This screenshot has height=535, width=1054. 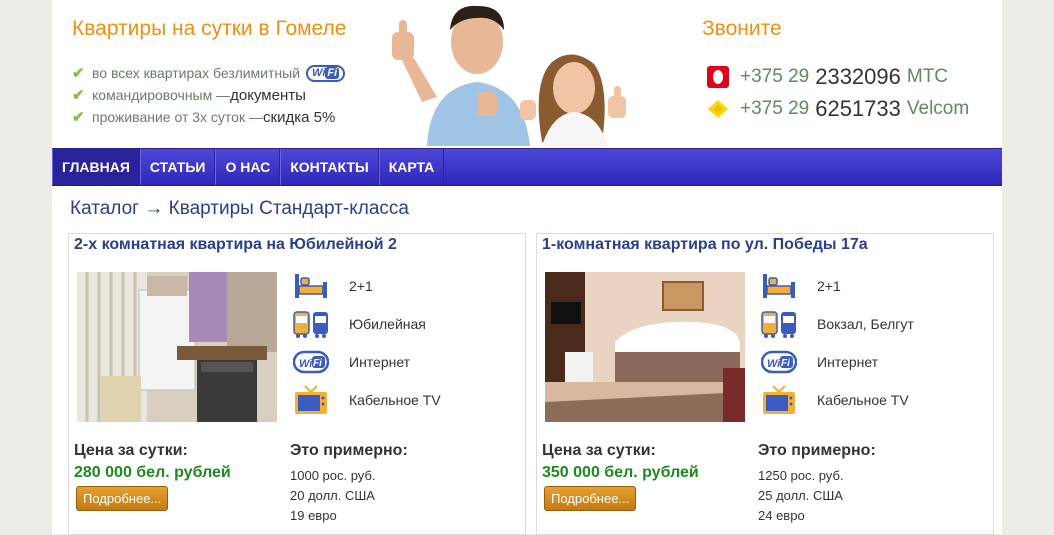 I want to click on approx-usd: 25 долл. США, so click(x=800, y=495).